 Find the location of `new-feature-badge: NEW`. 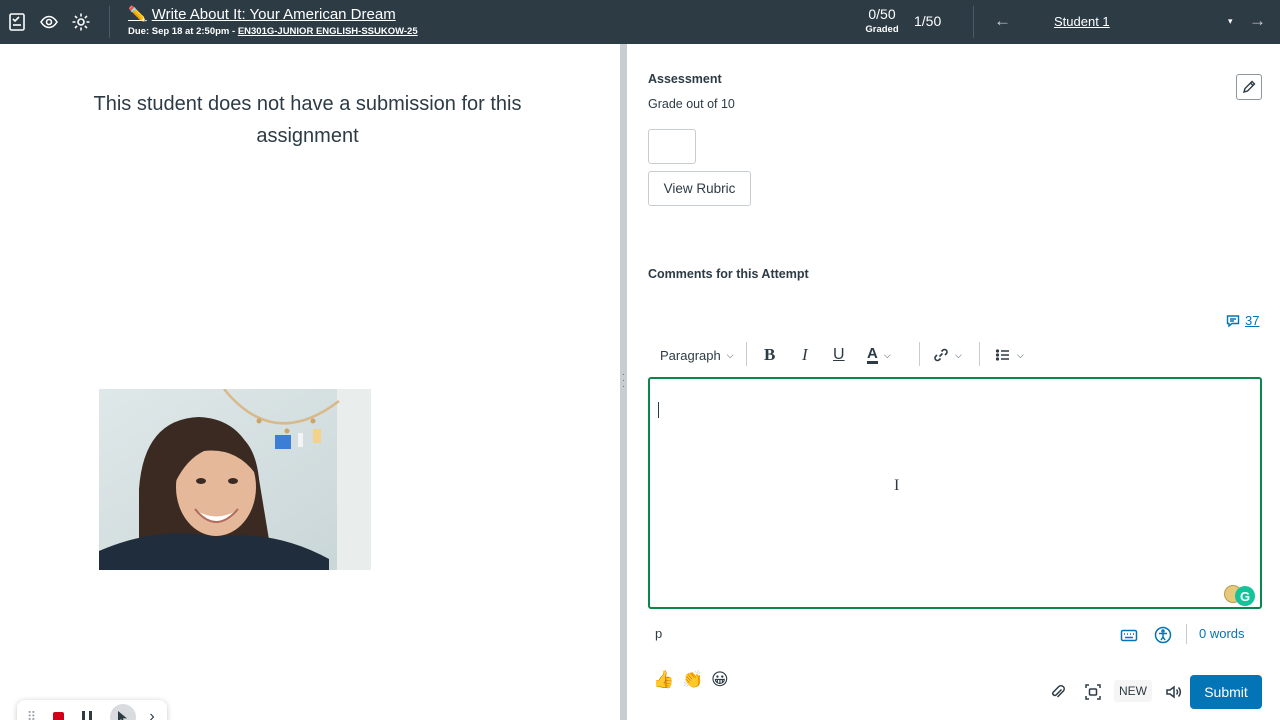

new-feature-badge: NEW is located at coordinates (1133, 691).